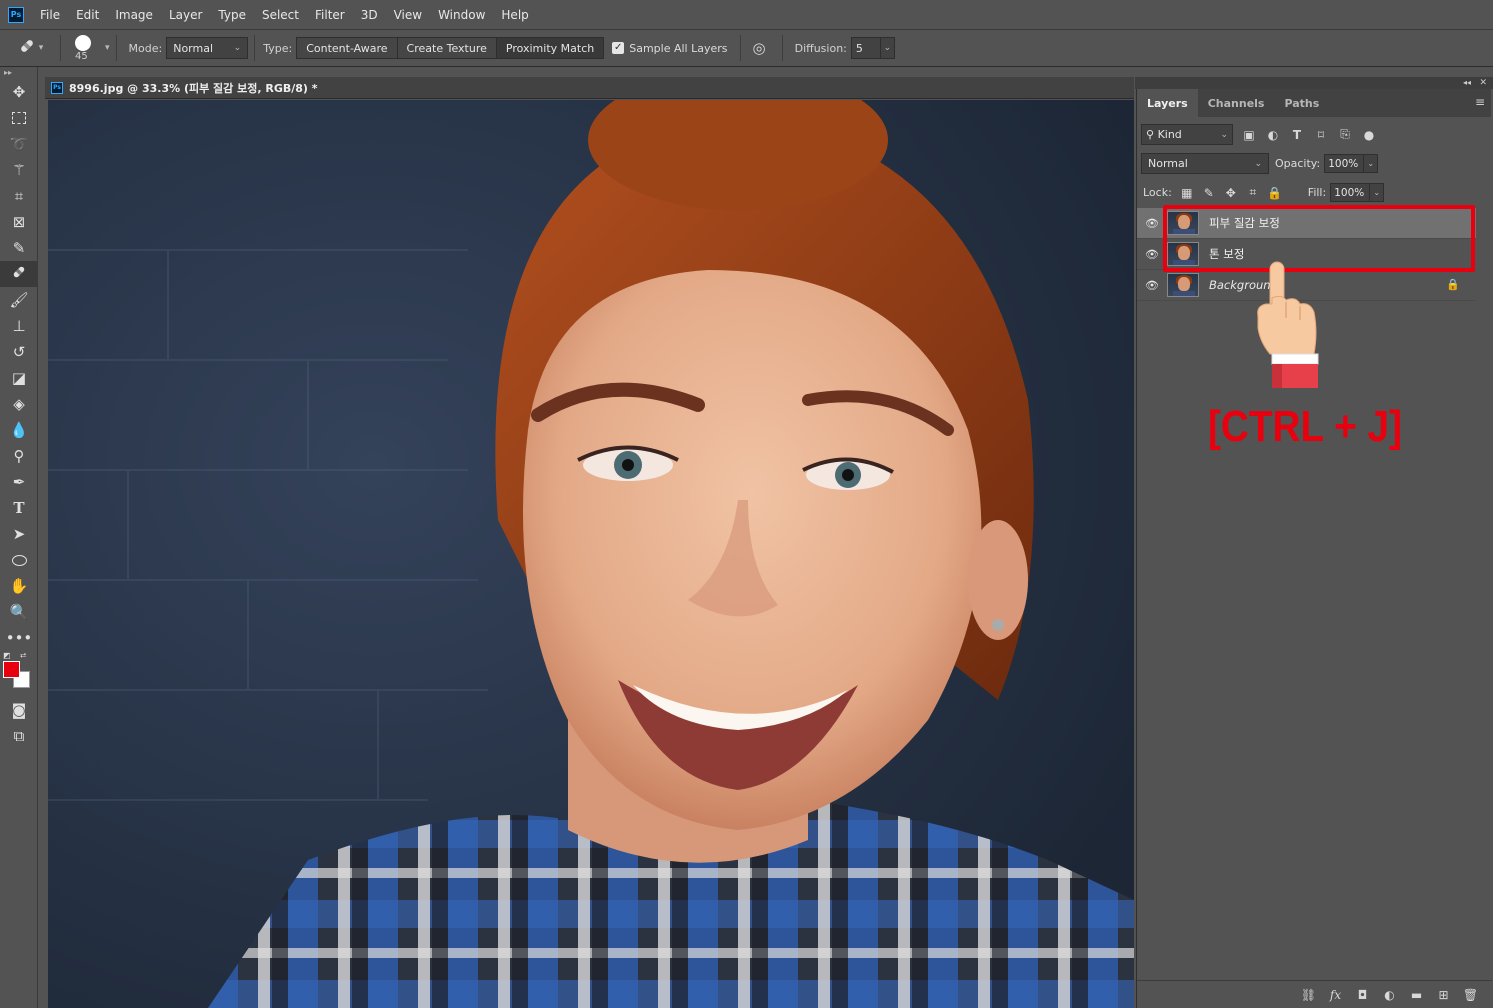 This screenshot has width=1493, height=1008. What do you see at coordinates (19, 404) in the screenshot?
I see `paint-bucket-tool: ◈` at bounding box center [19, 404].